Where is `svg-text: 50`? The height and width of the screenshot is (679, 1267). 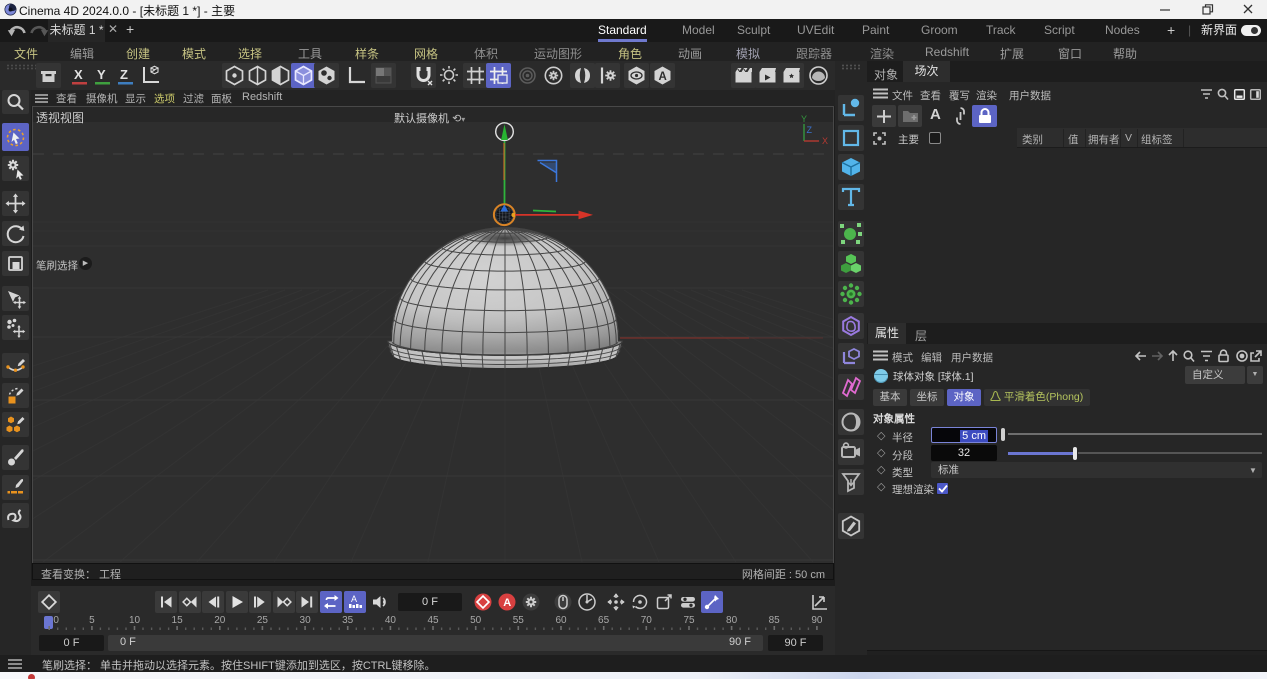
svg-text: 50 is located at coordinates (476, 620).